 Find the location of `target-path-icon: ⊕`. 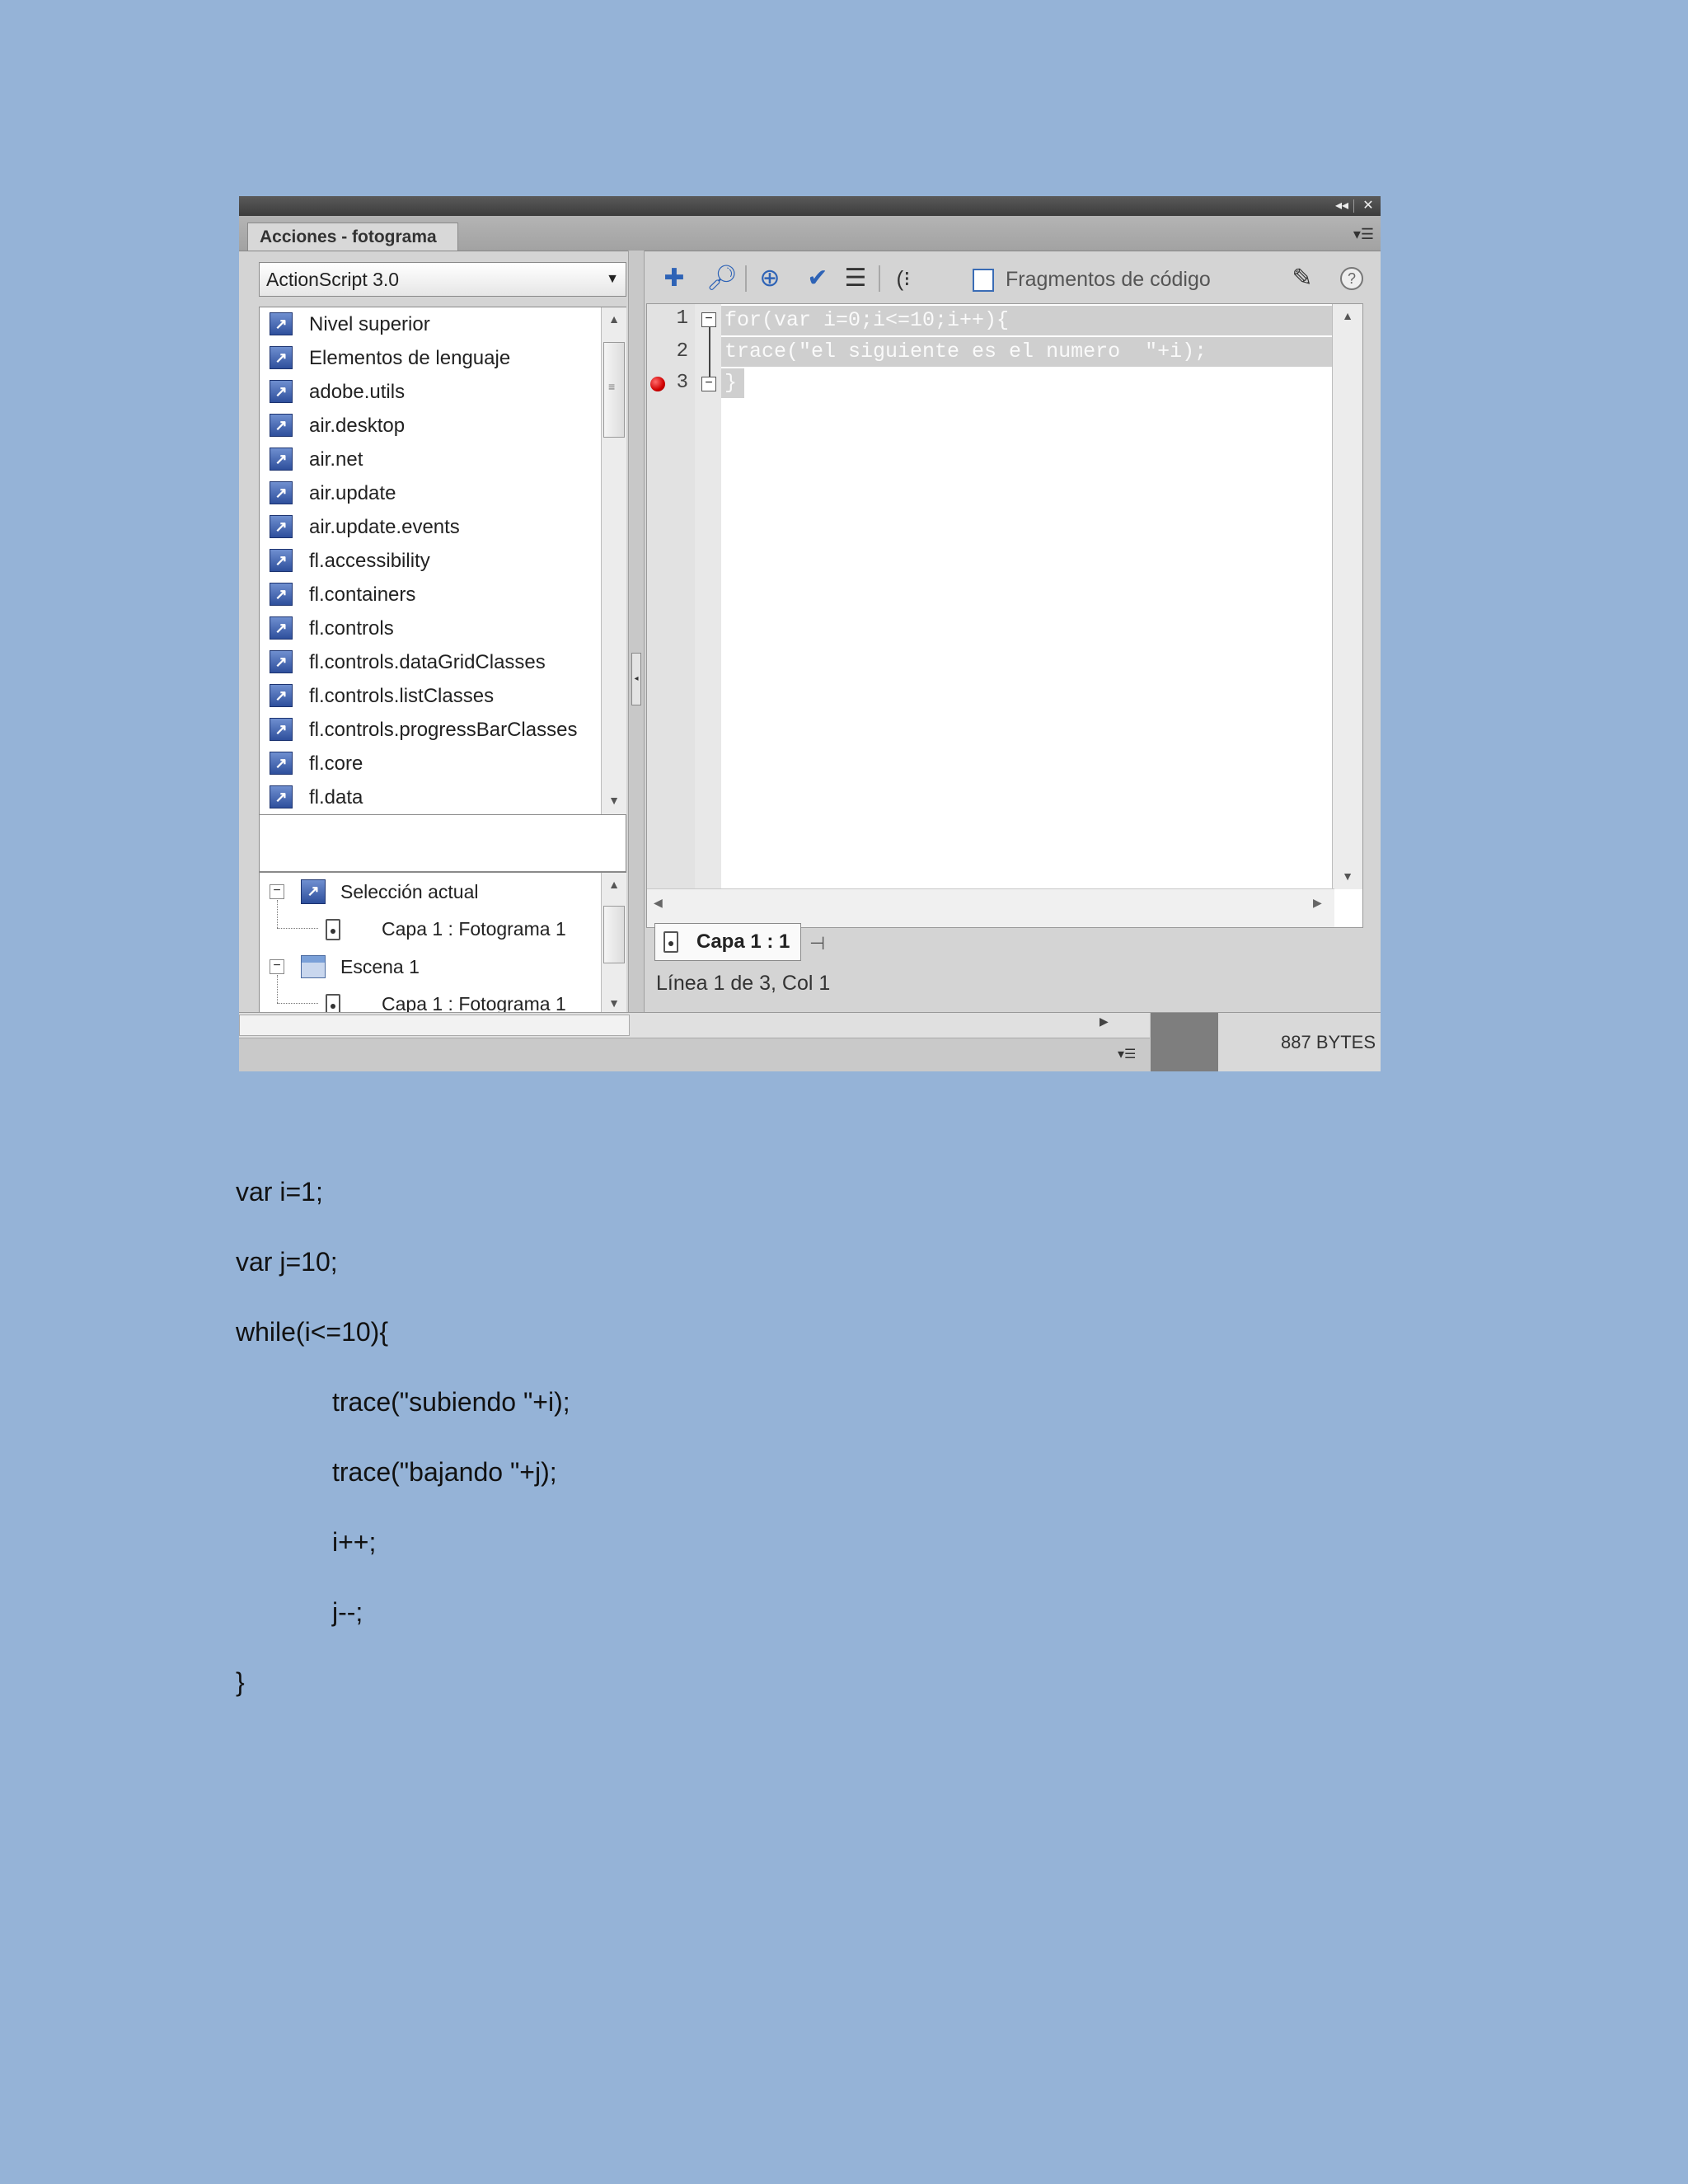

target-path-icon: ⊕ is located at coordinates (769, 278).